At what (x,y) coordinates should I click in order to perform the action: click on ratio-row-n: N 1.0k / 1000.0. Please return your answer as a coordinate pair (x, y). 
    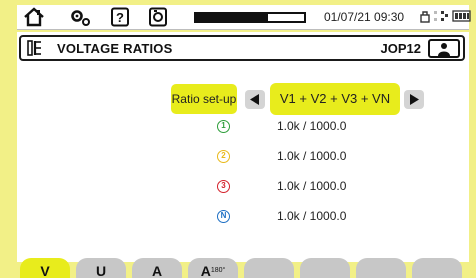
    Looking at the image, I should click on (317, 217).